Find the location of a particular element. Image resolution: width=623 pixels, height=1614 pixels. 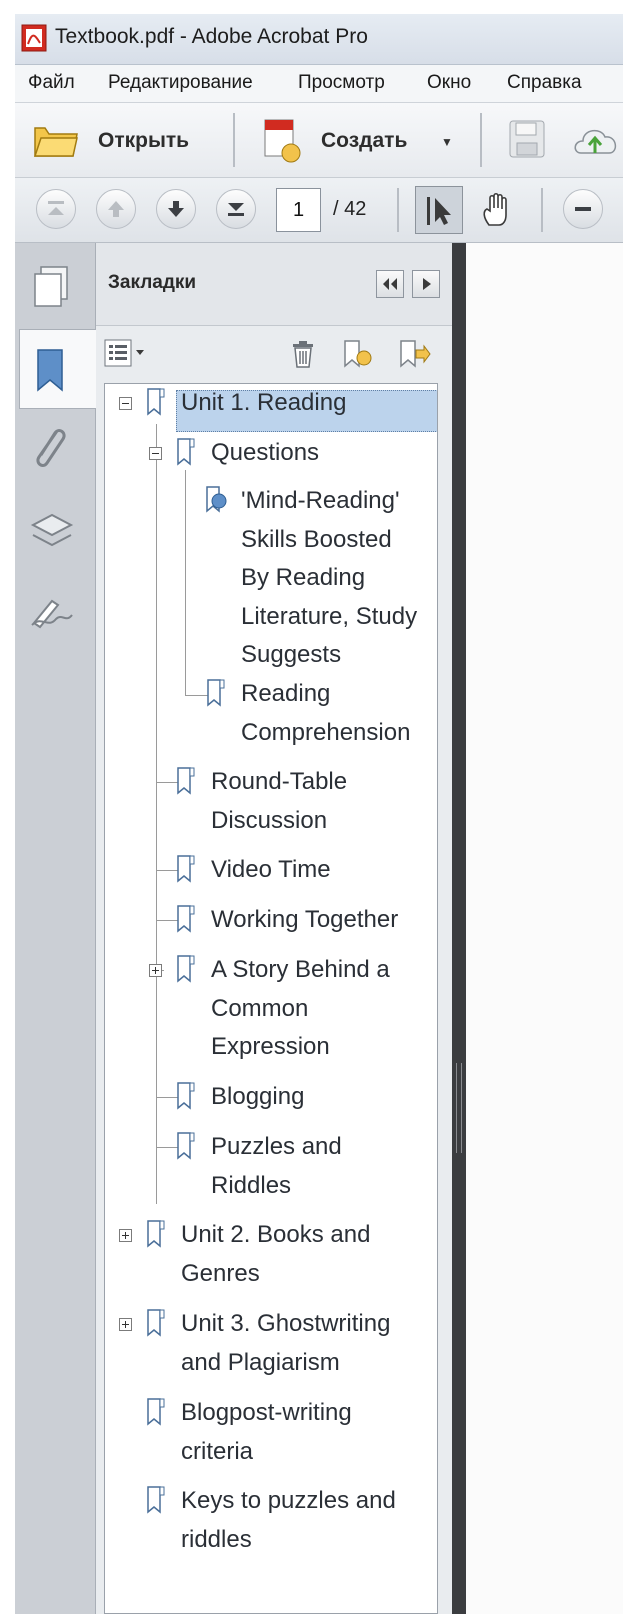

select-tool-icon is located at coordinates (439, 211).